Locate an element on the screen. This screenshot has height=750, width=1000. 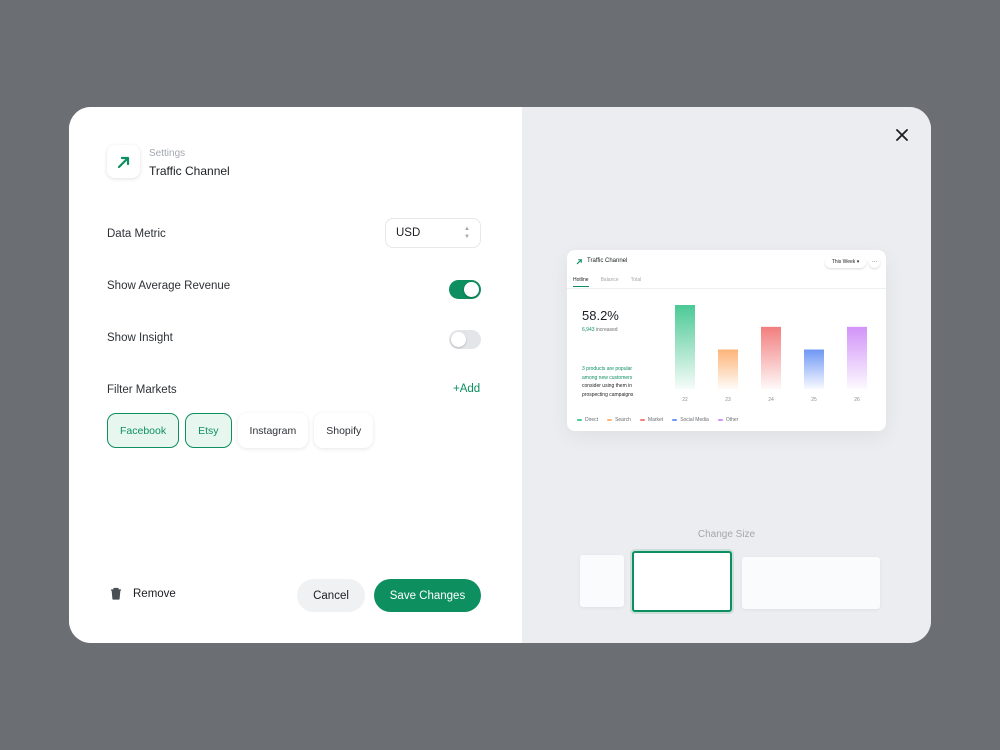
x-tick-22: 22 is located at coordinates (685, 400).